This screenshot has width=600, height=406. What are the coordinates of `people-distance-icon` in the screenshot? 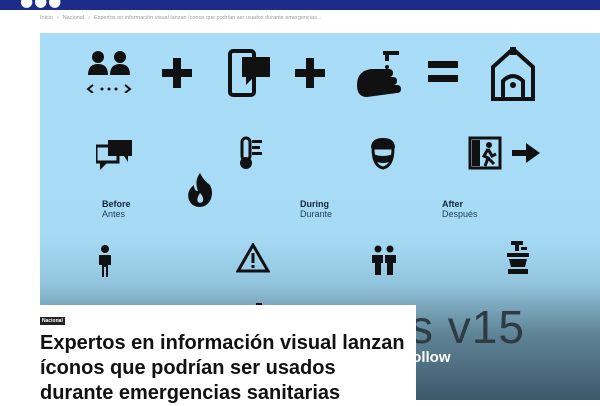 It's located at (109, 71).